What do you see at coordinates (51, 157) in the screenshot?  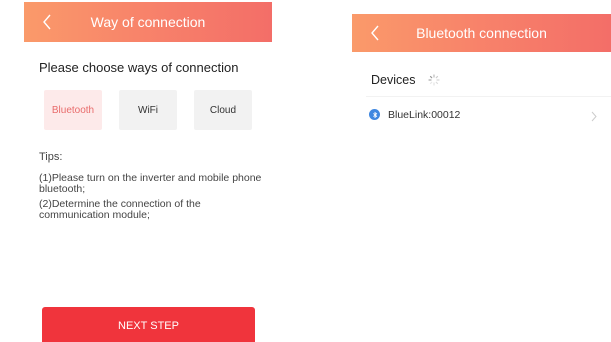 I see `tips-title: Tips:` at bounding box center [51, 157].